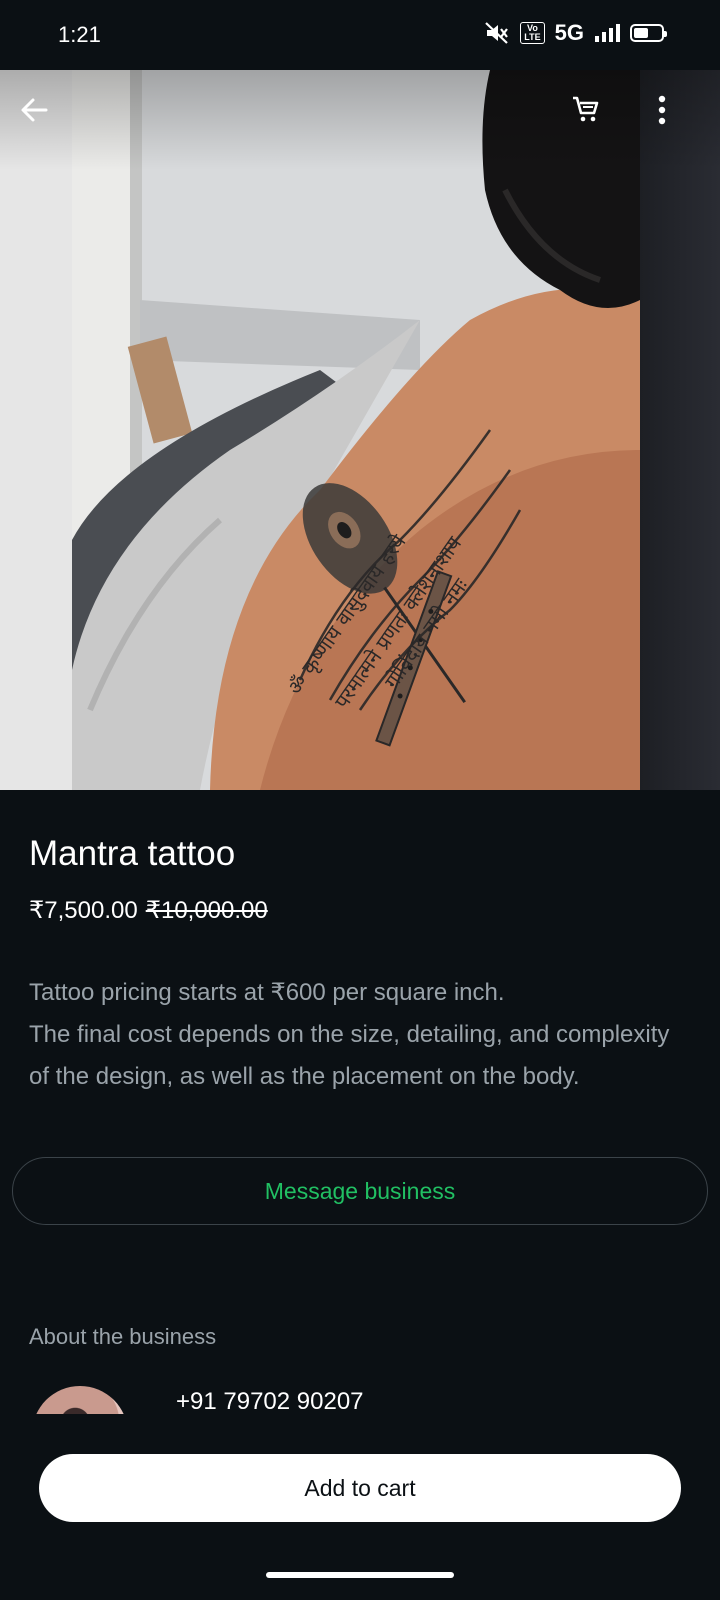 This screenshot has width=720, height=1600. What do you see at coordinates (595, 118) in the screenshot?
I see `cart-button` at bounding box center [595, 118].